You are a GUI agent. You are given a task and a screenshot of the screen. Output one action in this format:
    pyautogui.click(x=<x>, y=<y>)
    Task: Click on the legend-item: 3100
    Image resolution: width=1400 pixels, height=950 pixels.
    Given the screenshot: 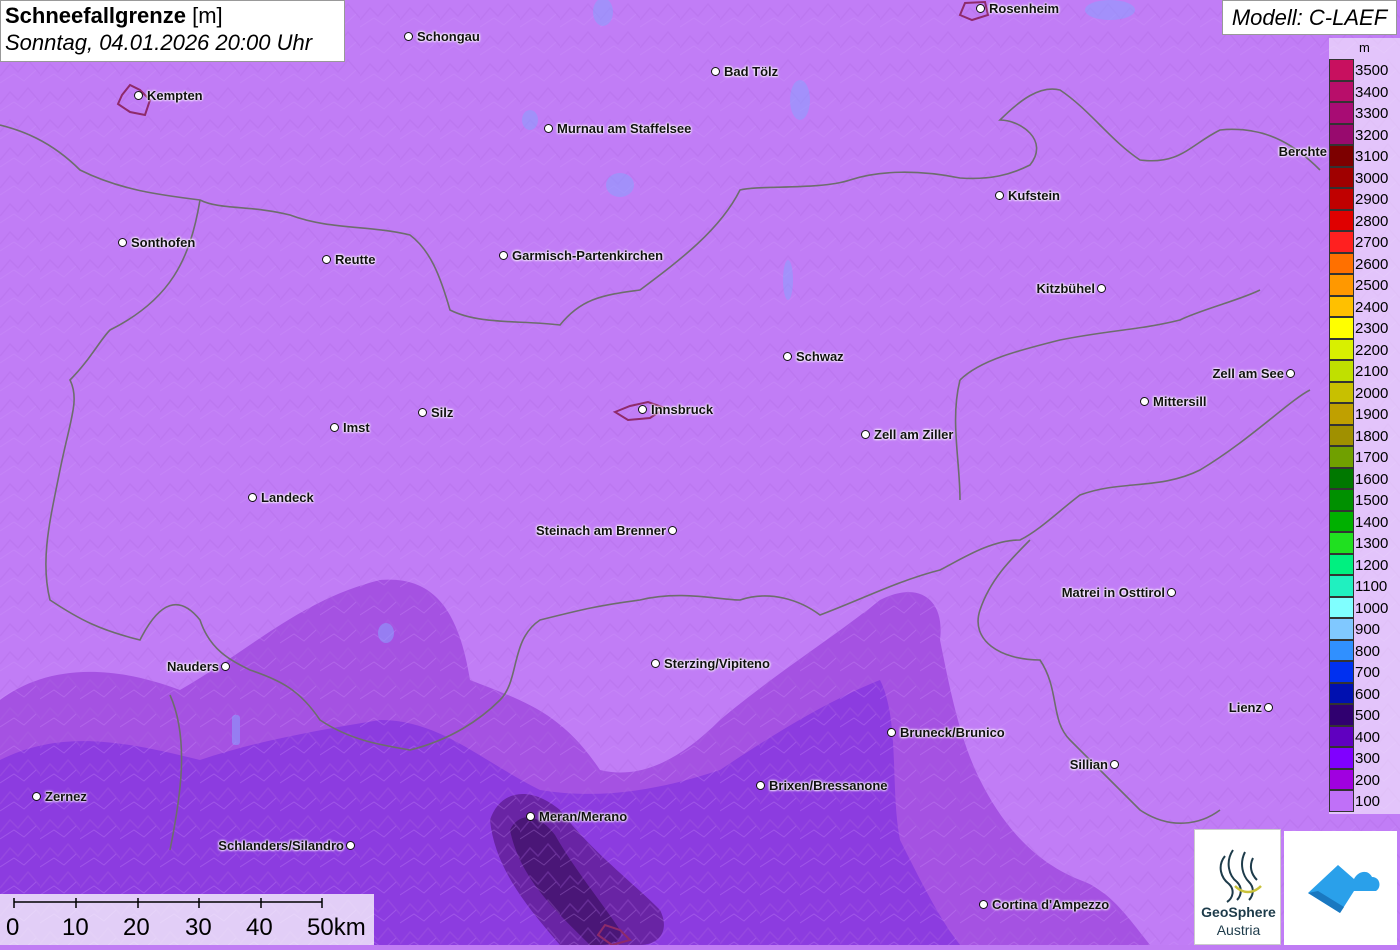 What is the action you would take?
    pyautogui.click(x=1364, y=156)
    